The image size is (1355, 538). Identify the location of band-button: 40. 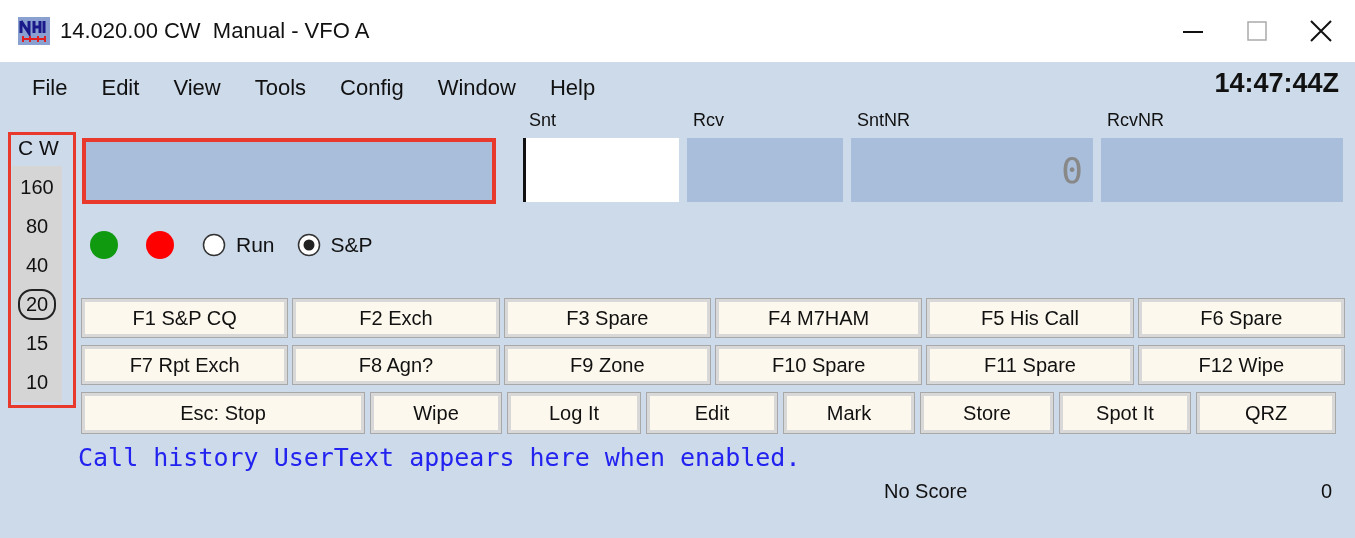
(37, 265).